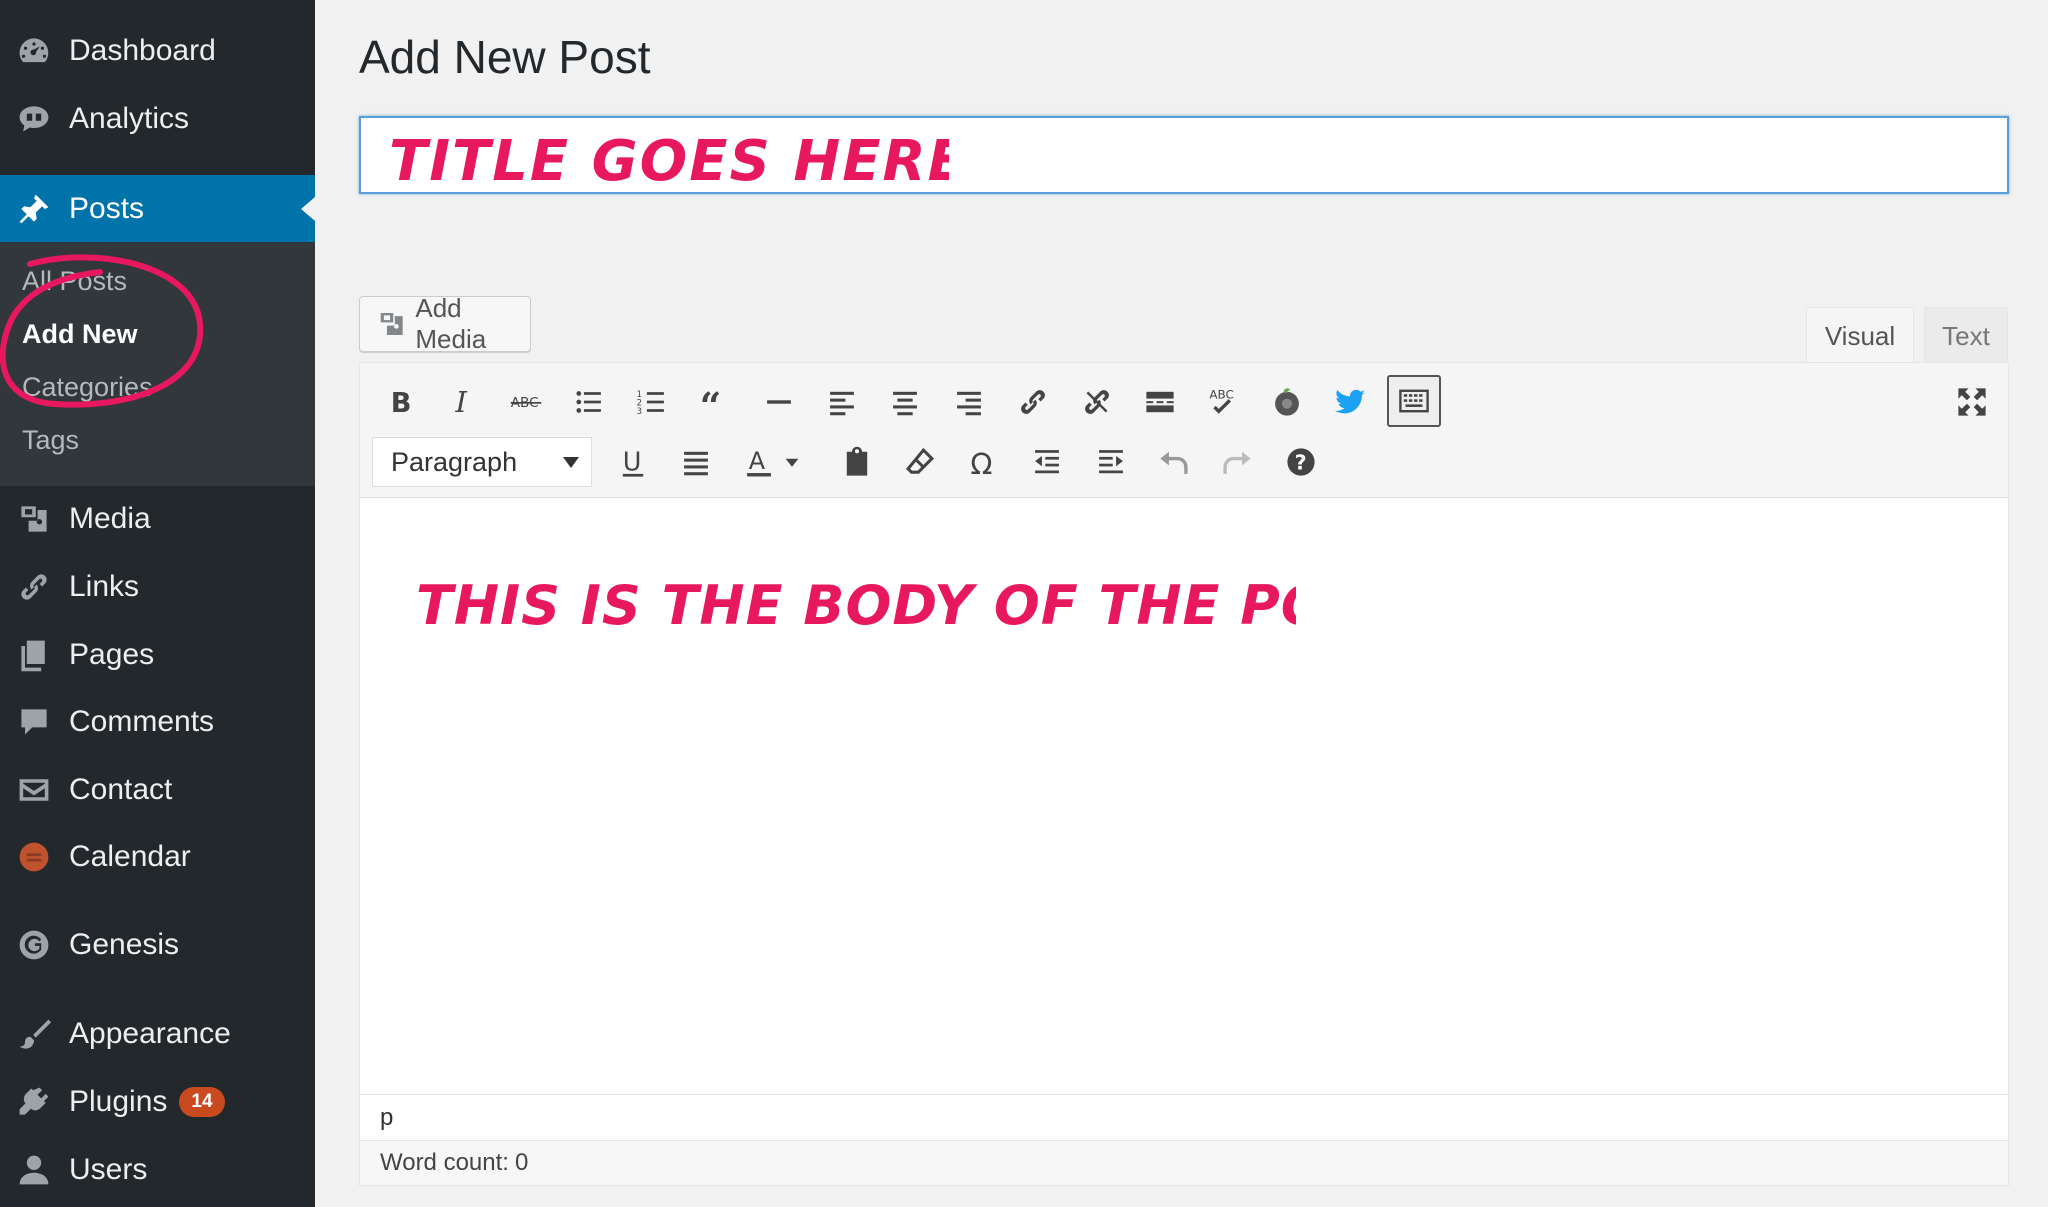 Image resolution: width=2048 pixels, height=1207 pixels. What do you see at coordinates (451, 323) in the screenshot?
I see `add-media-label: Add Media` at bounding box center [451, 323].